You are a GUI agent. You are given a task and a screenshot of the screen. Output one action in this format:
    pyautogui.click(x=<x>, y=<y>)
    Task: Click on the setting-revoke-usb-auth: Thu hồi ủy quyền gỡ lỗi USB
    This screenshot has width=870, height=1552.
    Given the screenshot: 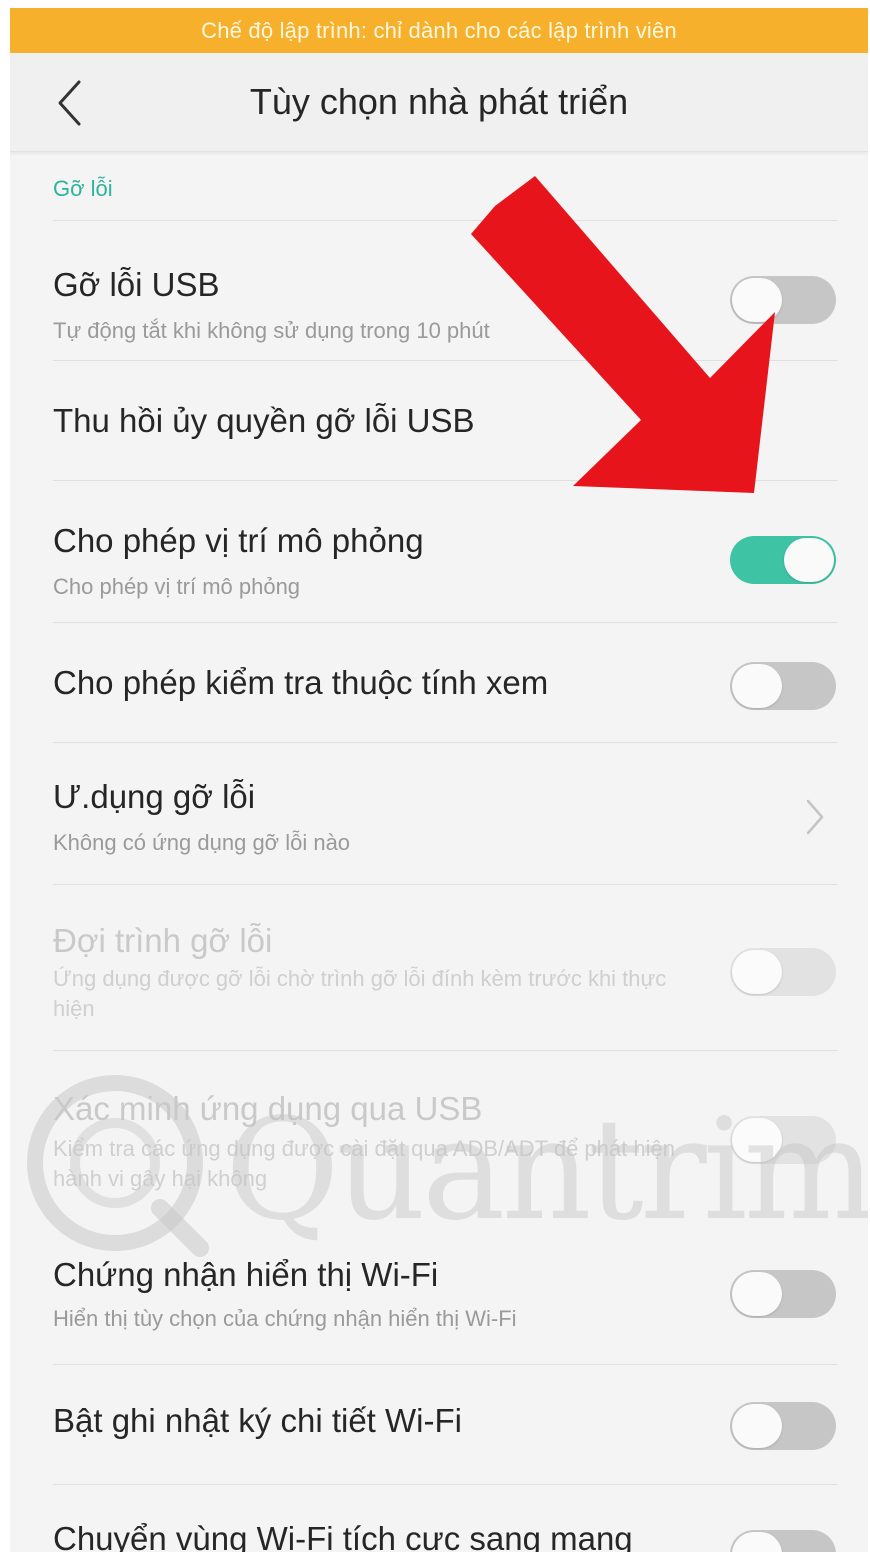 What is the action you would take?
    pyautogui.click(x=439, y=420)
    